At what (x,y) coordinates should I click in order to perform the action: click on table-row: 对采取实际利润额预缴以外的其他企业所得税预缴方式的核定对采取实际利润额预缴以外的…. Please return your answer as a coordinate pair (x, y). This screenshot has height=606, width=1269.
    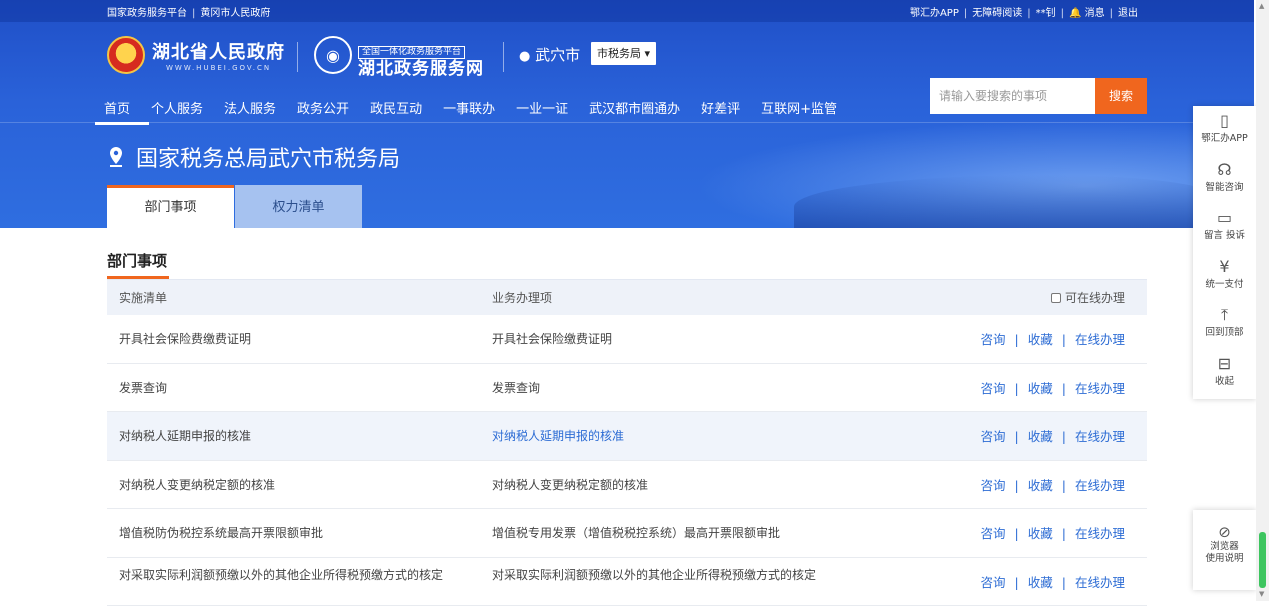
    Looking at the image, I should click on (627, 582).